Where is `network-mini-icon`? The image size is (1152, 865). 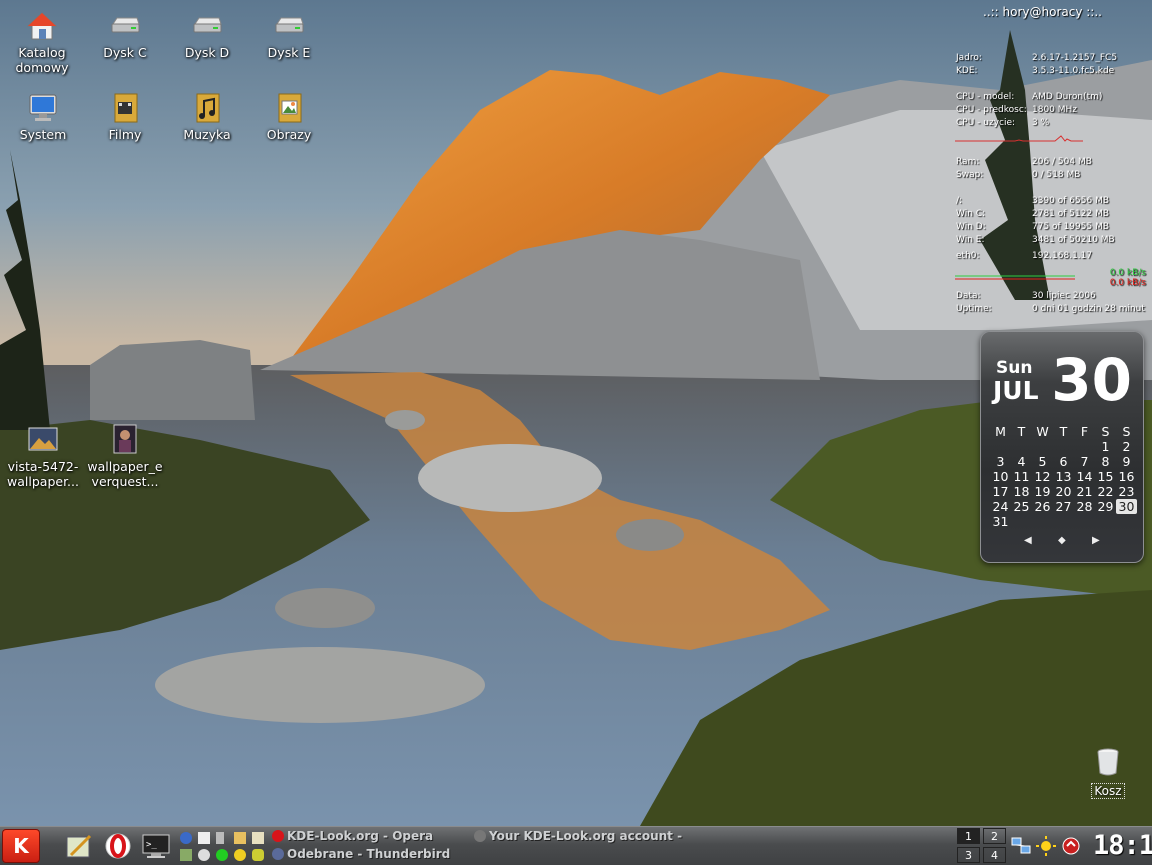 network-mini-icon is located at coordinates (186, 838).